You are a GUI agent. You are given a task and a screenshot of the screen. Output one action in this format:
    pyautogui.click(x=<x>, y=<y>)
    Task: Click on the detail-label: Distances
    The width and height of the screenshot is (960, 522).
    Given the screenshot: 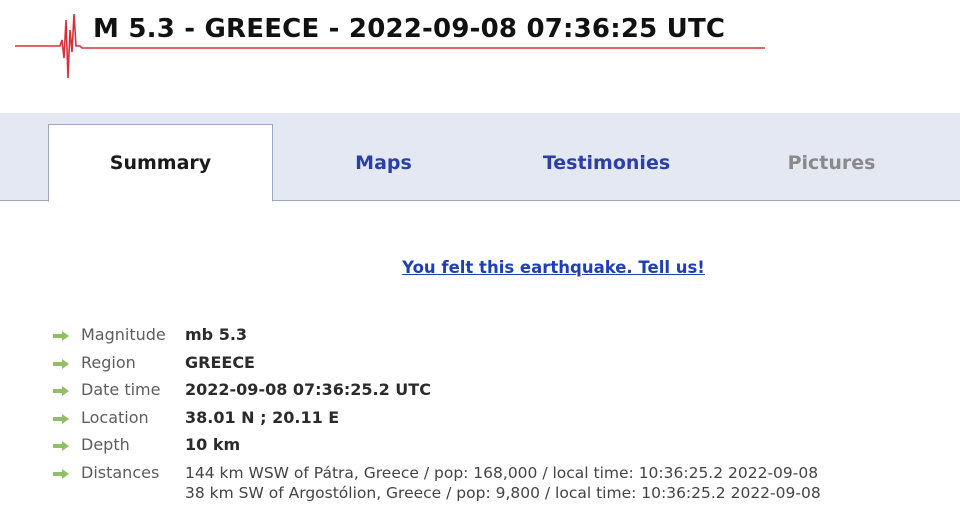 What is the action you would take?
    pyautogui.click(x=120, y=472)
    